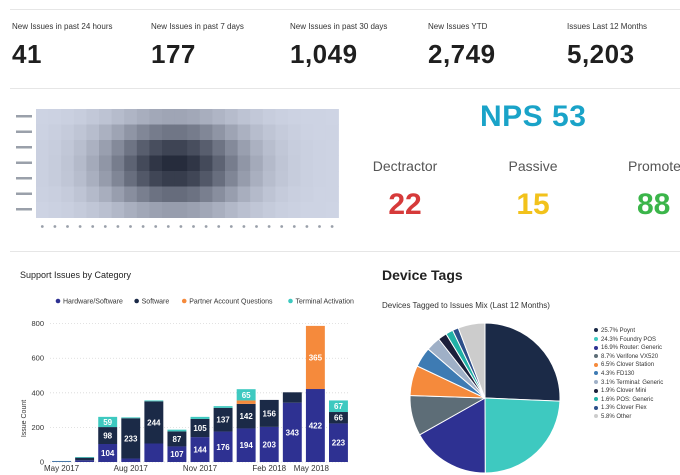  What do you see at coordinates (270, 413) in the screenshot?
I see `data-label: 156` at bounding box center [270, 413].